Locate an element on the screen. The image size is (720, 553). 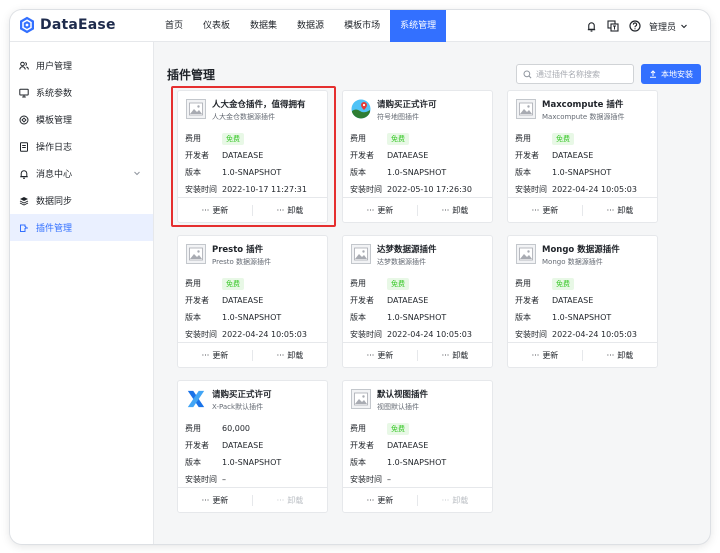
search-input is located at coordinates (582, 74).